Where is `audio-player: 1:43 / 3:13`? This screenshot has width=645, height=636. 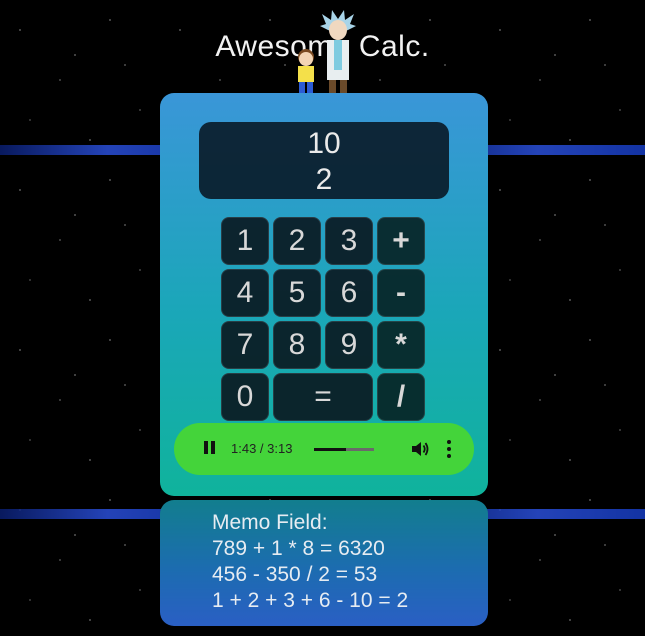 audio-player: 1:43 / 3:13 is located at coordinates (324, 449).